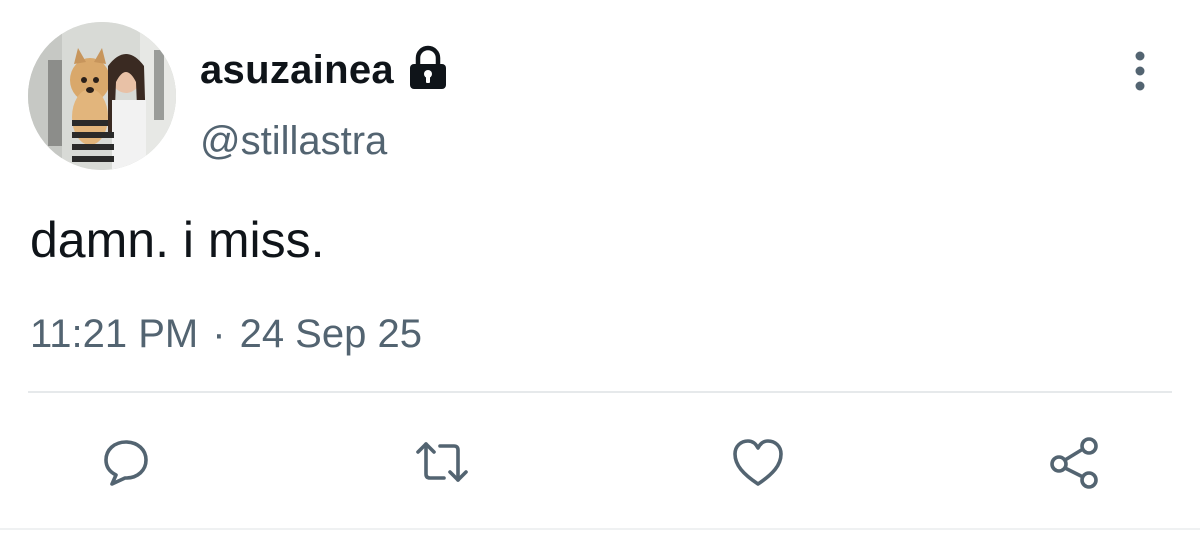 The height and width of the screenshot is (547, 1200). Describe the element at coordinates (102, 96) in the screenshot. I see `avatar` at that location.